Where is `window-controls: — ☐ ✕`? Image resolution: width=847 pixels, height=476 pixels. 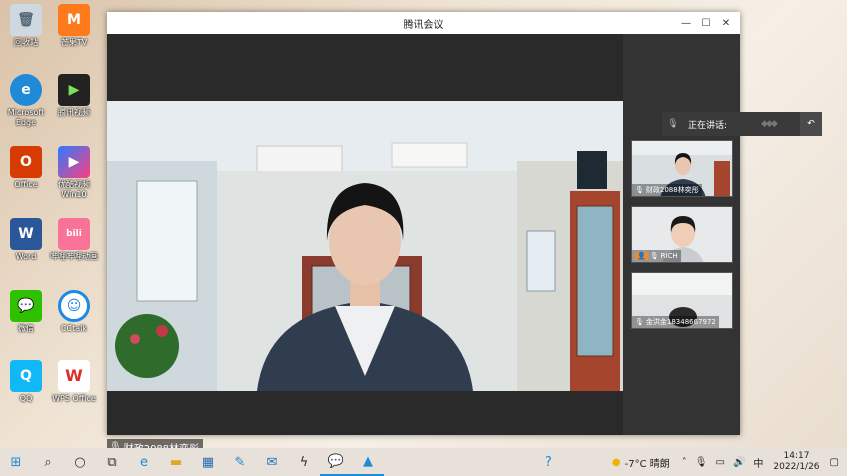 window-controls: — ☐ ✕ is located at coordinates (706, 23).